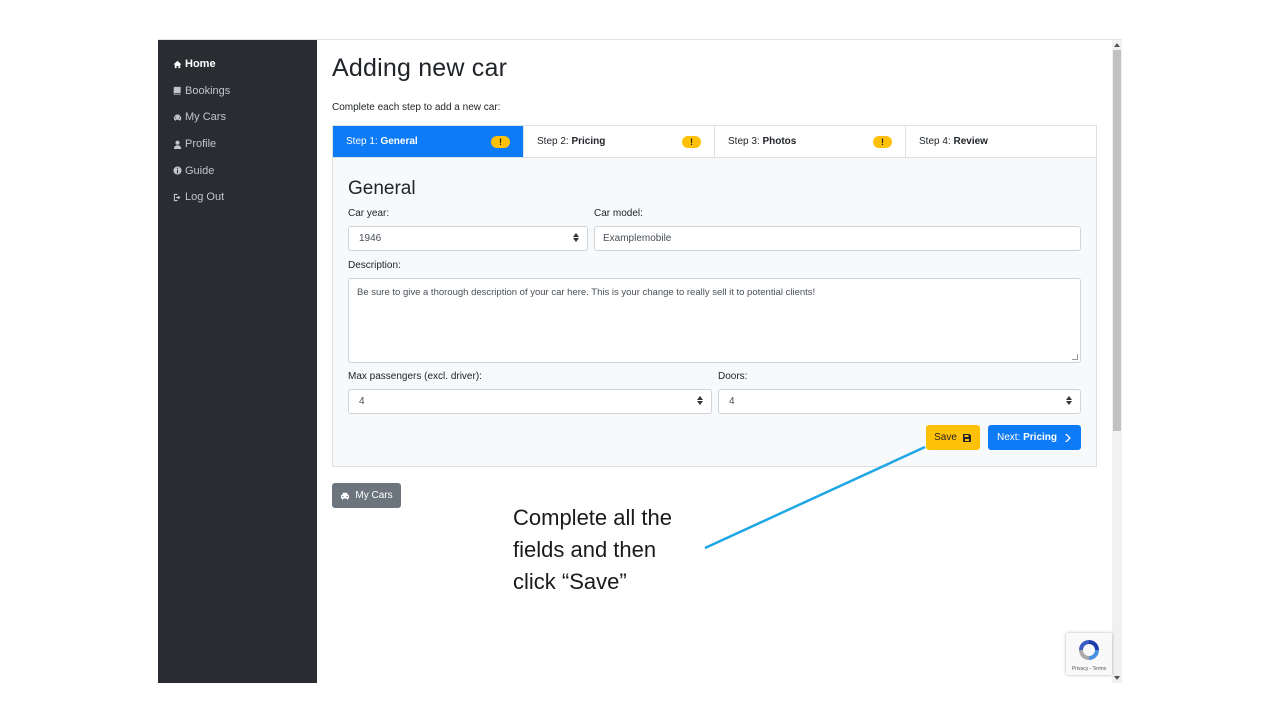 The image size is (1280, 720). What do you see at coordinates (237, 144) in the screenshot?
I see `sidebar-item-profile: Profile` at bounding box center [237, 144].